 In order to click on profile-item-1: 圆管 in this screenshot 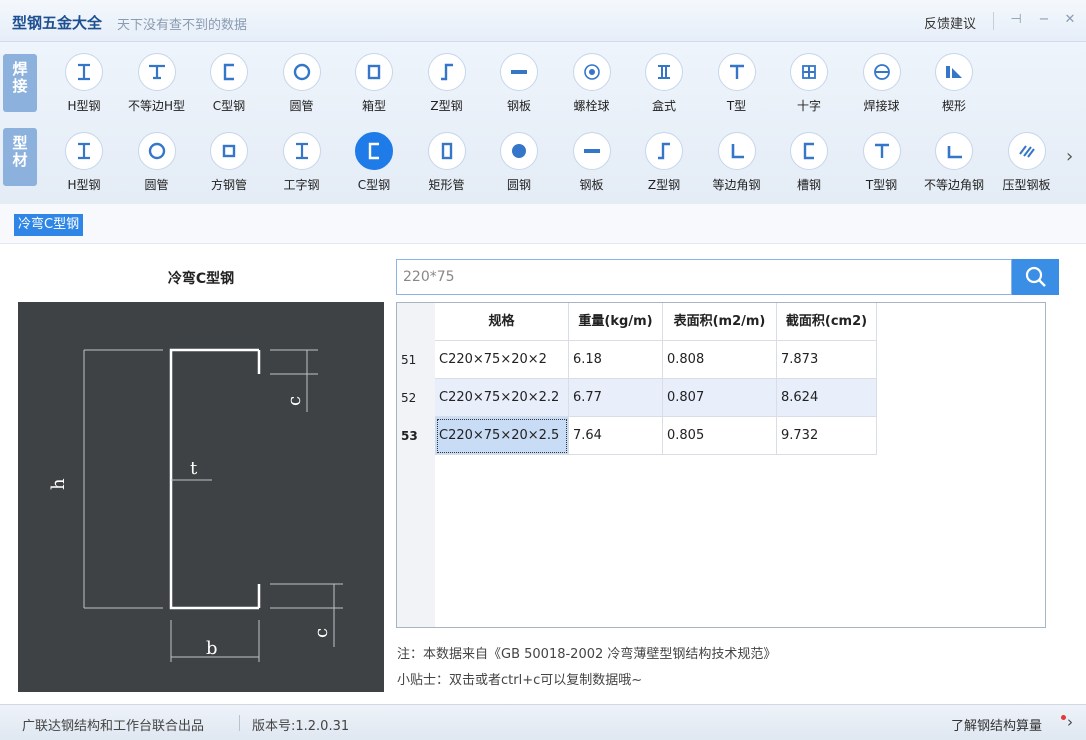, I will do `click(157, 165)`.